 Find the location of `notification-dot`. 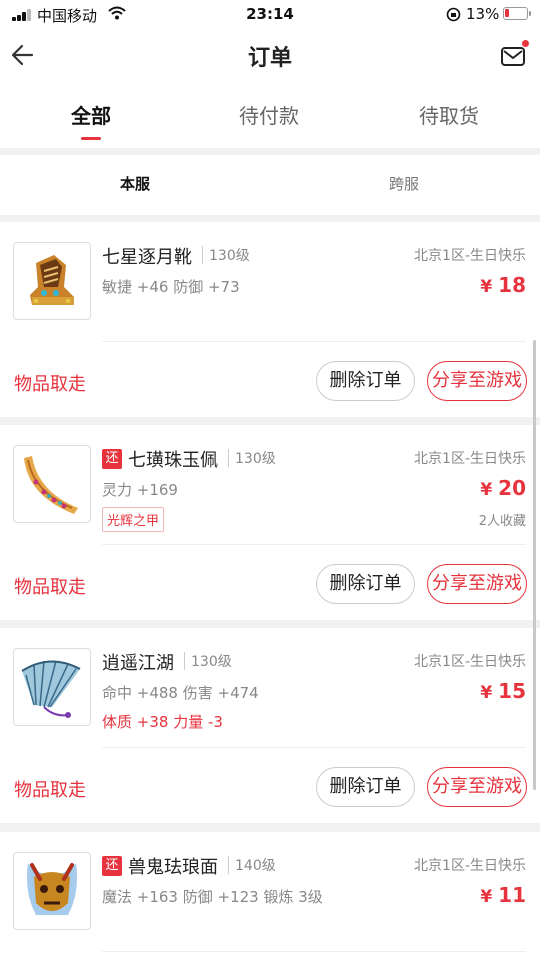

notification-dot is located at coordinates (525, 43).